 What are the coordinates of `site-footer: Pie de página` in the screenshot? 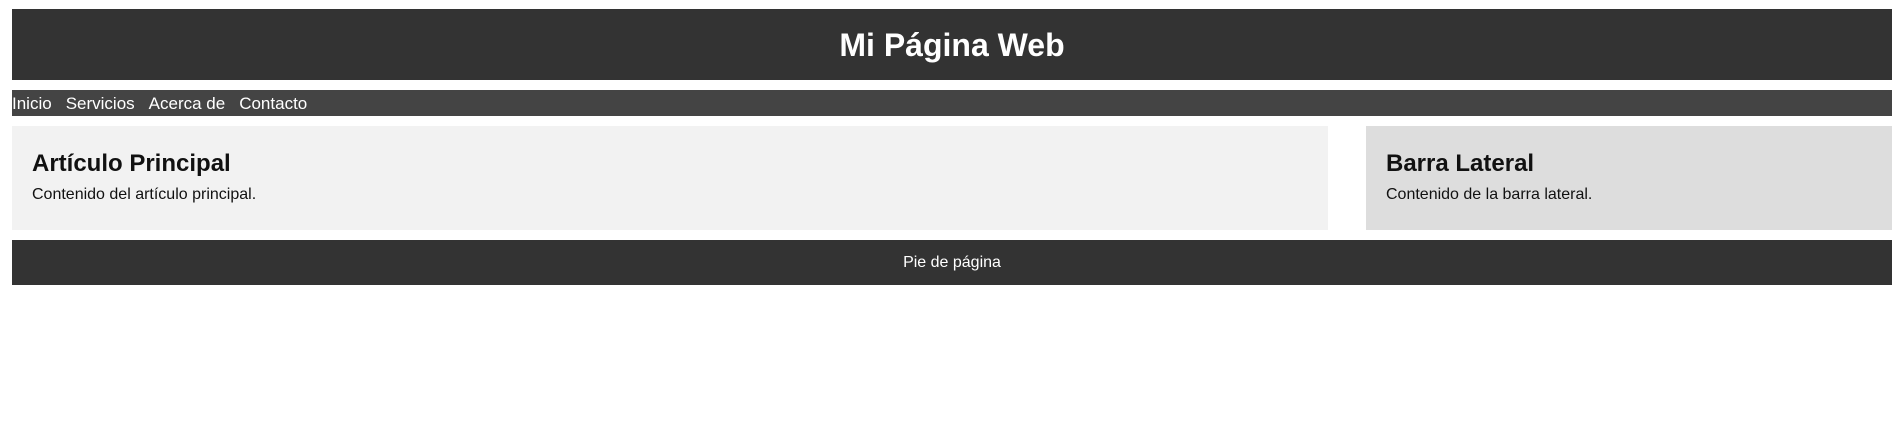 It's located at (952, 262).